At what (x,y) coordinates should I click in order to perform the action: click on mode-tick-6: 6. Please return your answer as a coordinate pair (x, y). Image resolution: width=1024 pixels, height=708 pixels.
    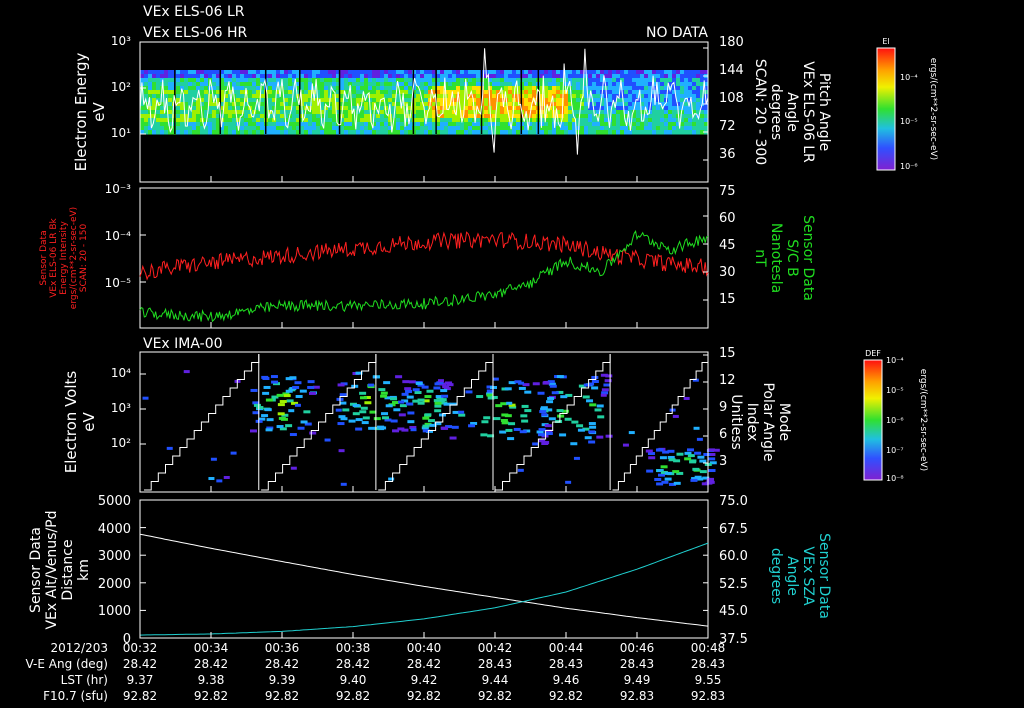
    Looking at the image, I should click on (723, 434).